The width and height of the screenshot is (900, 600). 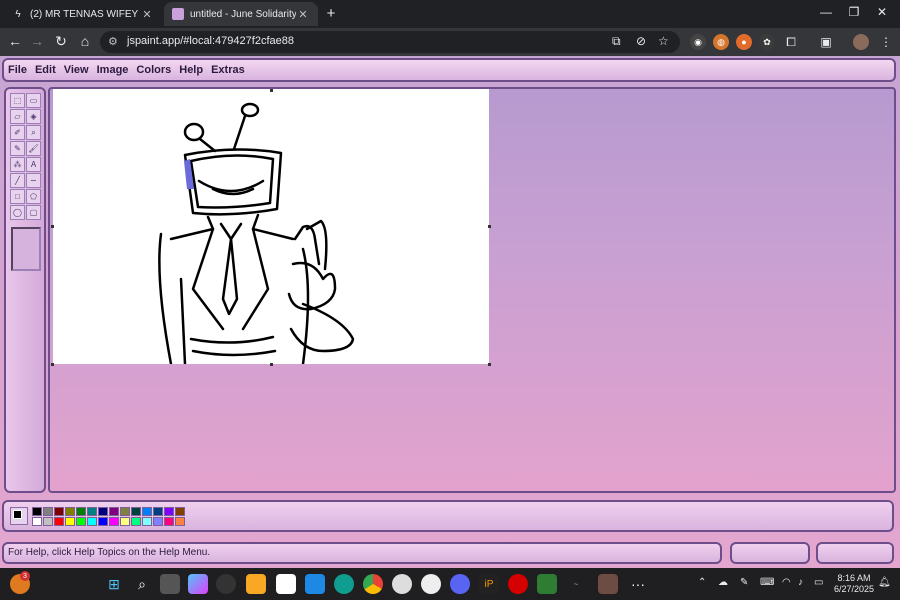 I want to click on tool-free-form-select: ⬚, so click(x=17, y=100).